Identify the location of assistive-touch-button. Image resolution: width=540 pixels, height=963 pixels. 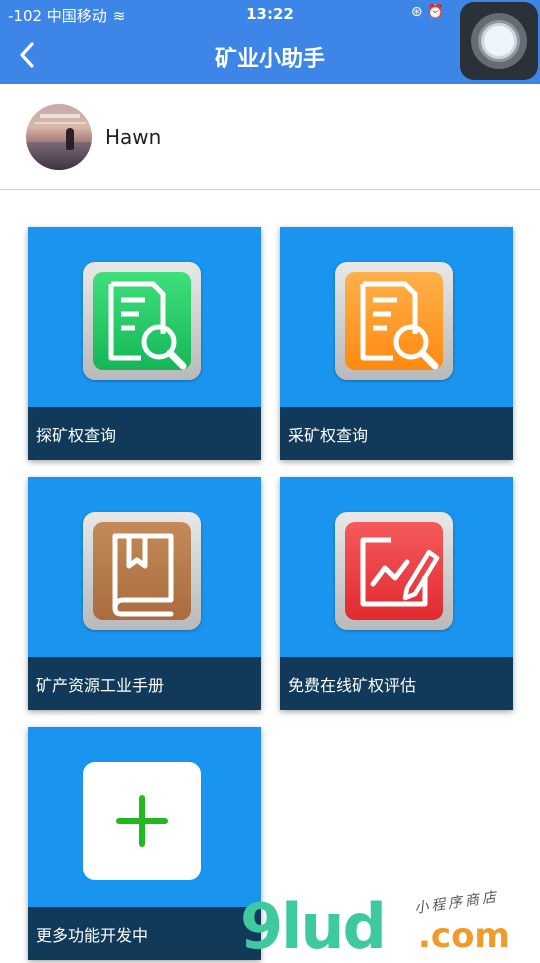
(499, 41).